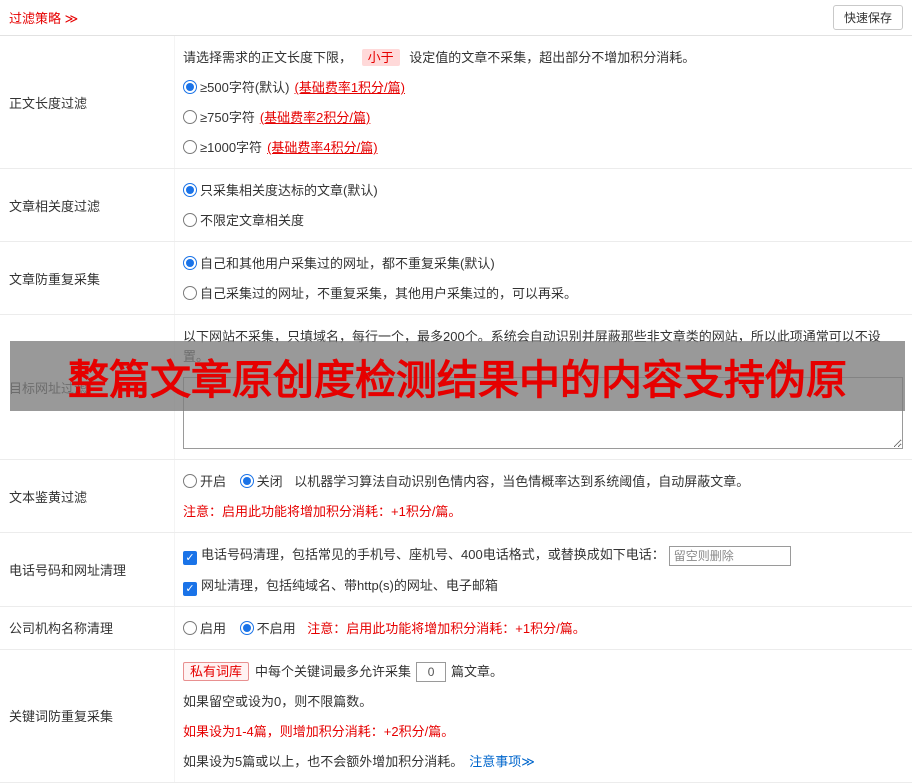 The height and width of the screenshot is (783, 912). Describe the element at coordinates (48, 103) in the screenshot. I see `row-label-length: 正文长度过滤` at that location.